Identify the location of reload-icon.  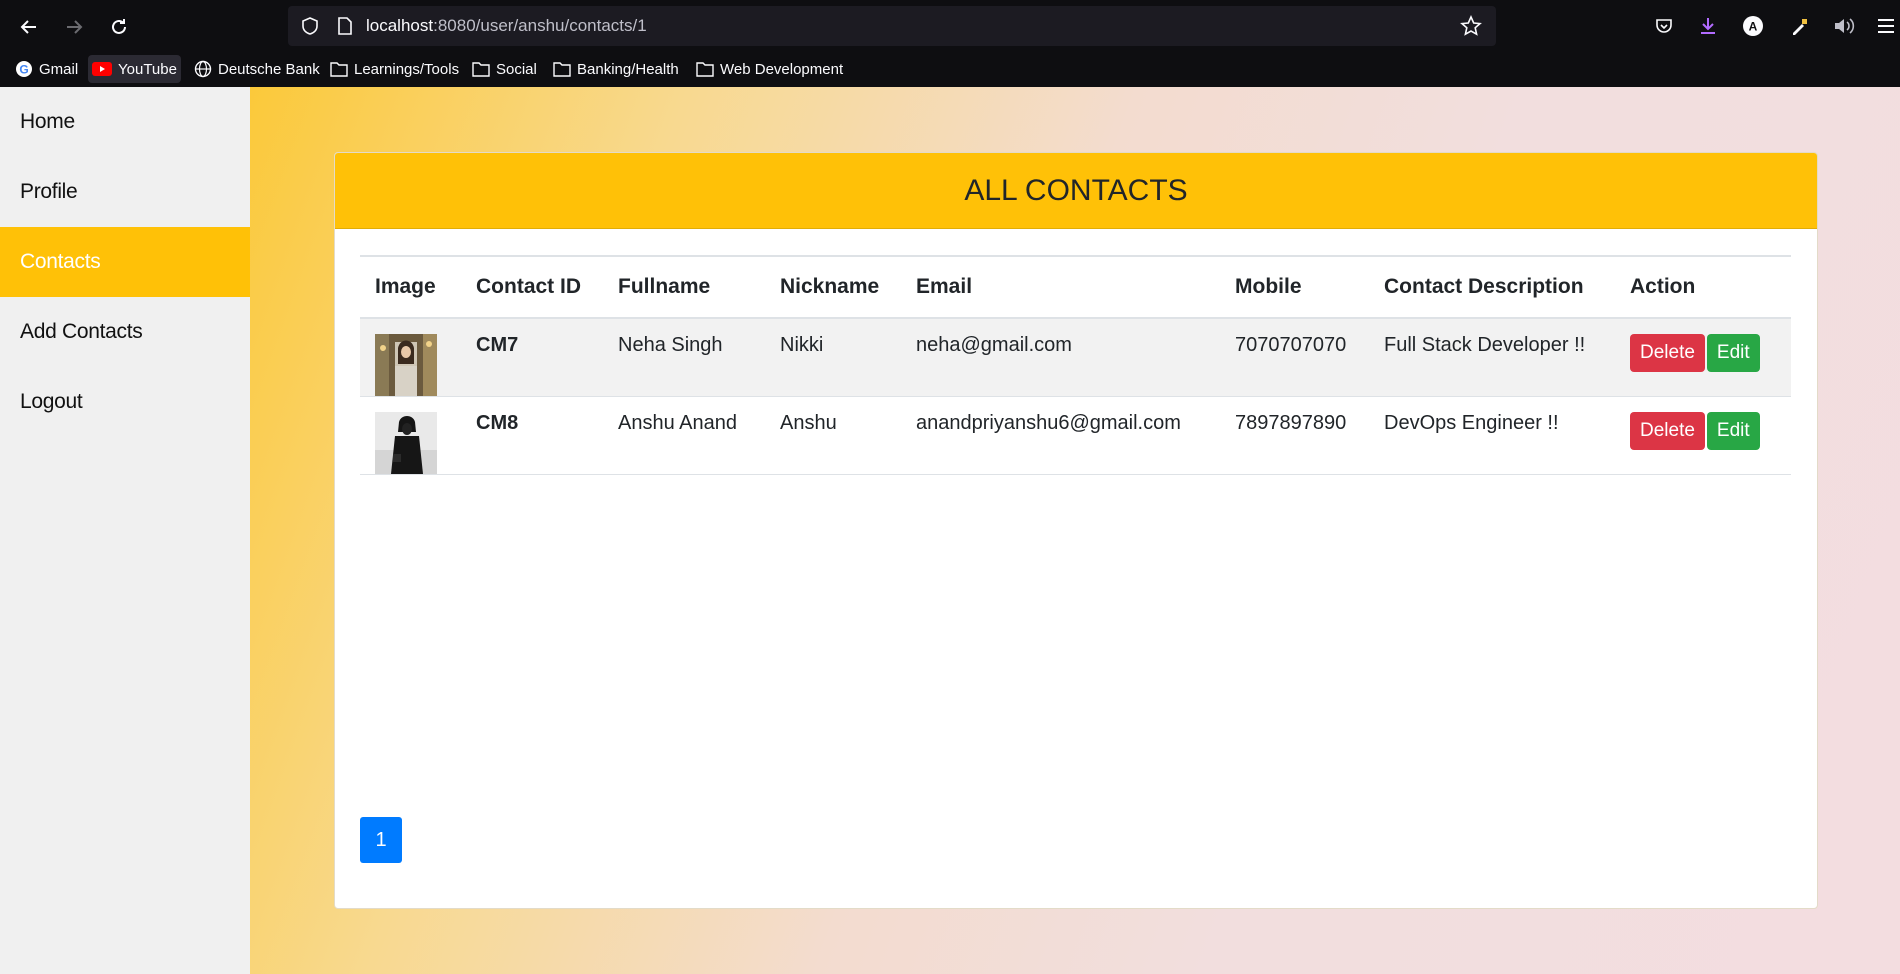
(119, 26).